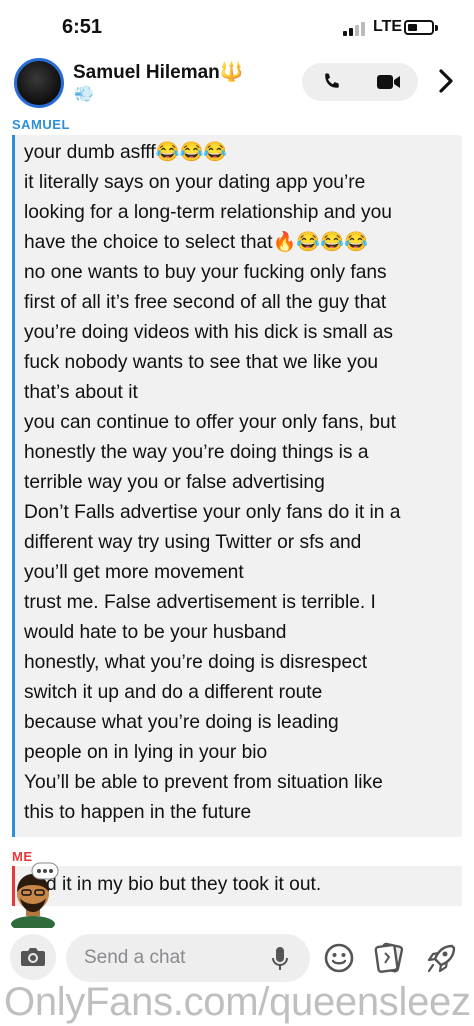  I want to click on message-line: you’ll get more movement, so click(134, 572).